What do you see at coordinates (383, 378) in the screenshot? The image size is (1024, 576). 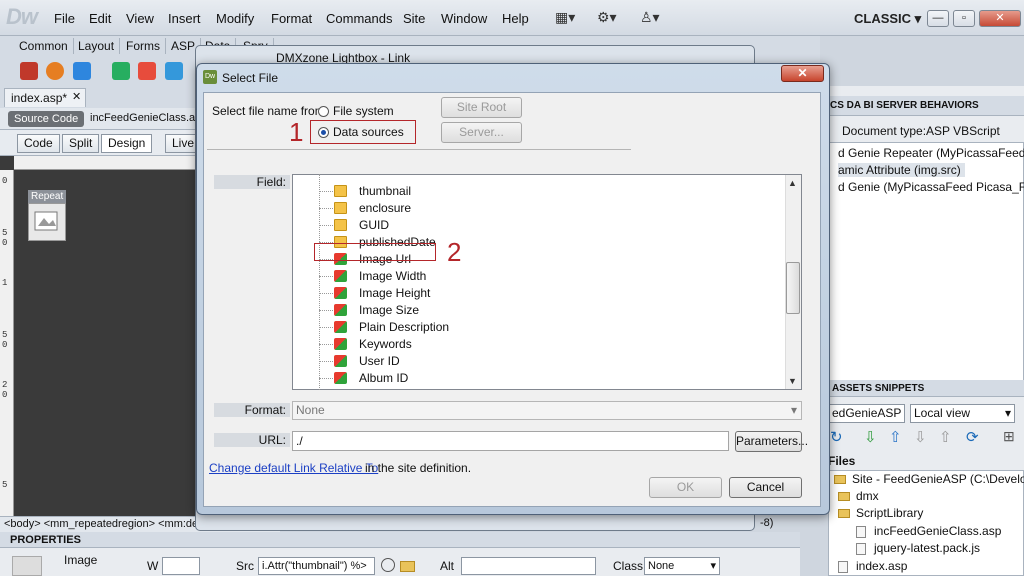 I see `tree-item: Album ID` at bounding box center [383, 378].